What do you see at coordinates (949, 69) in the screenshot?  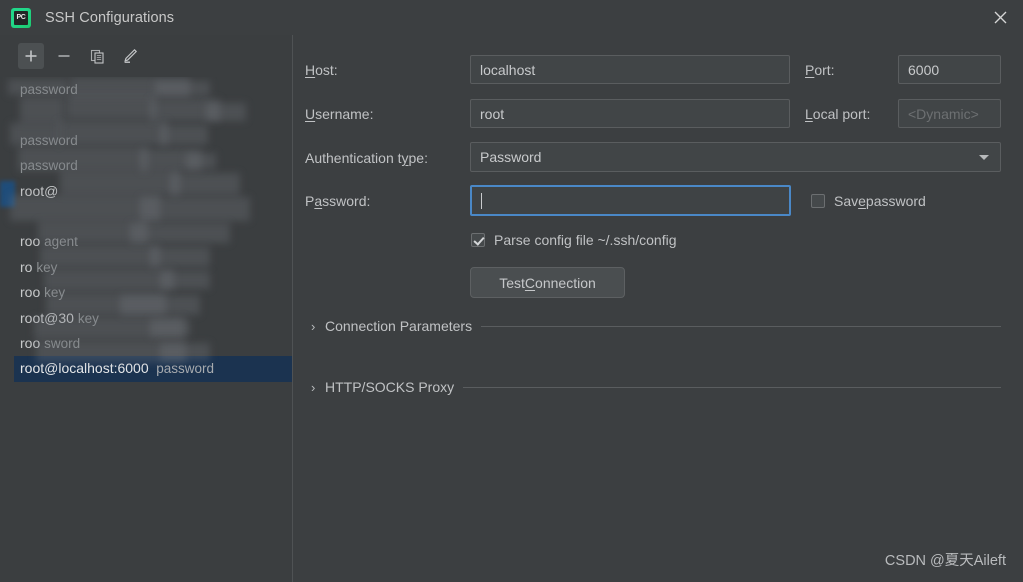 I see `port-input: 6000` at bounding box center [949, 69].